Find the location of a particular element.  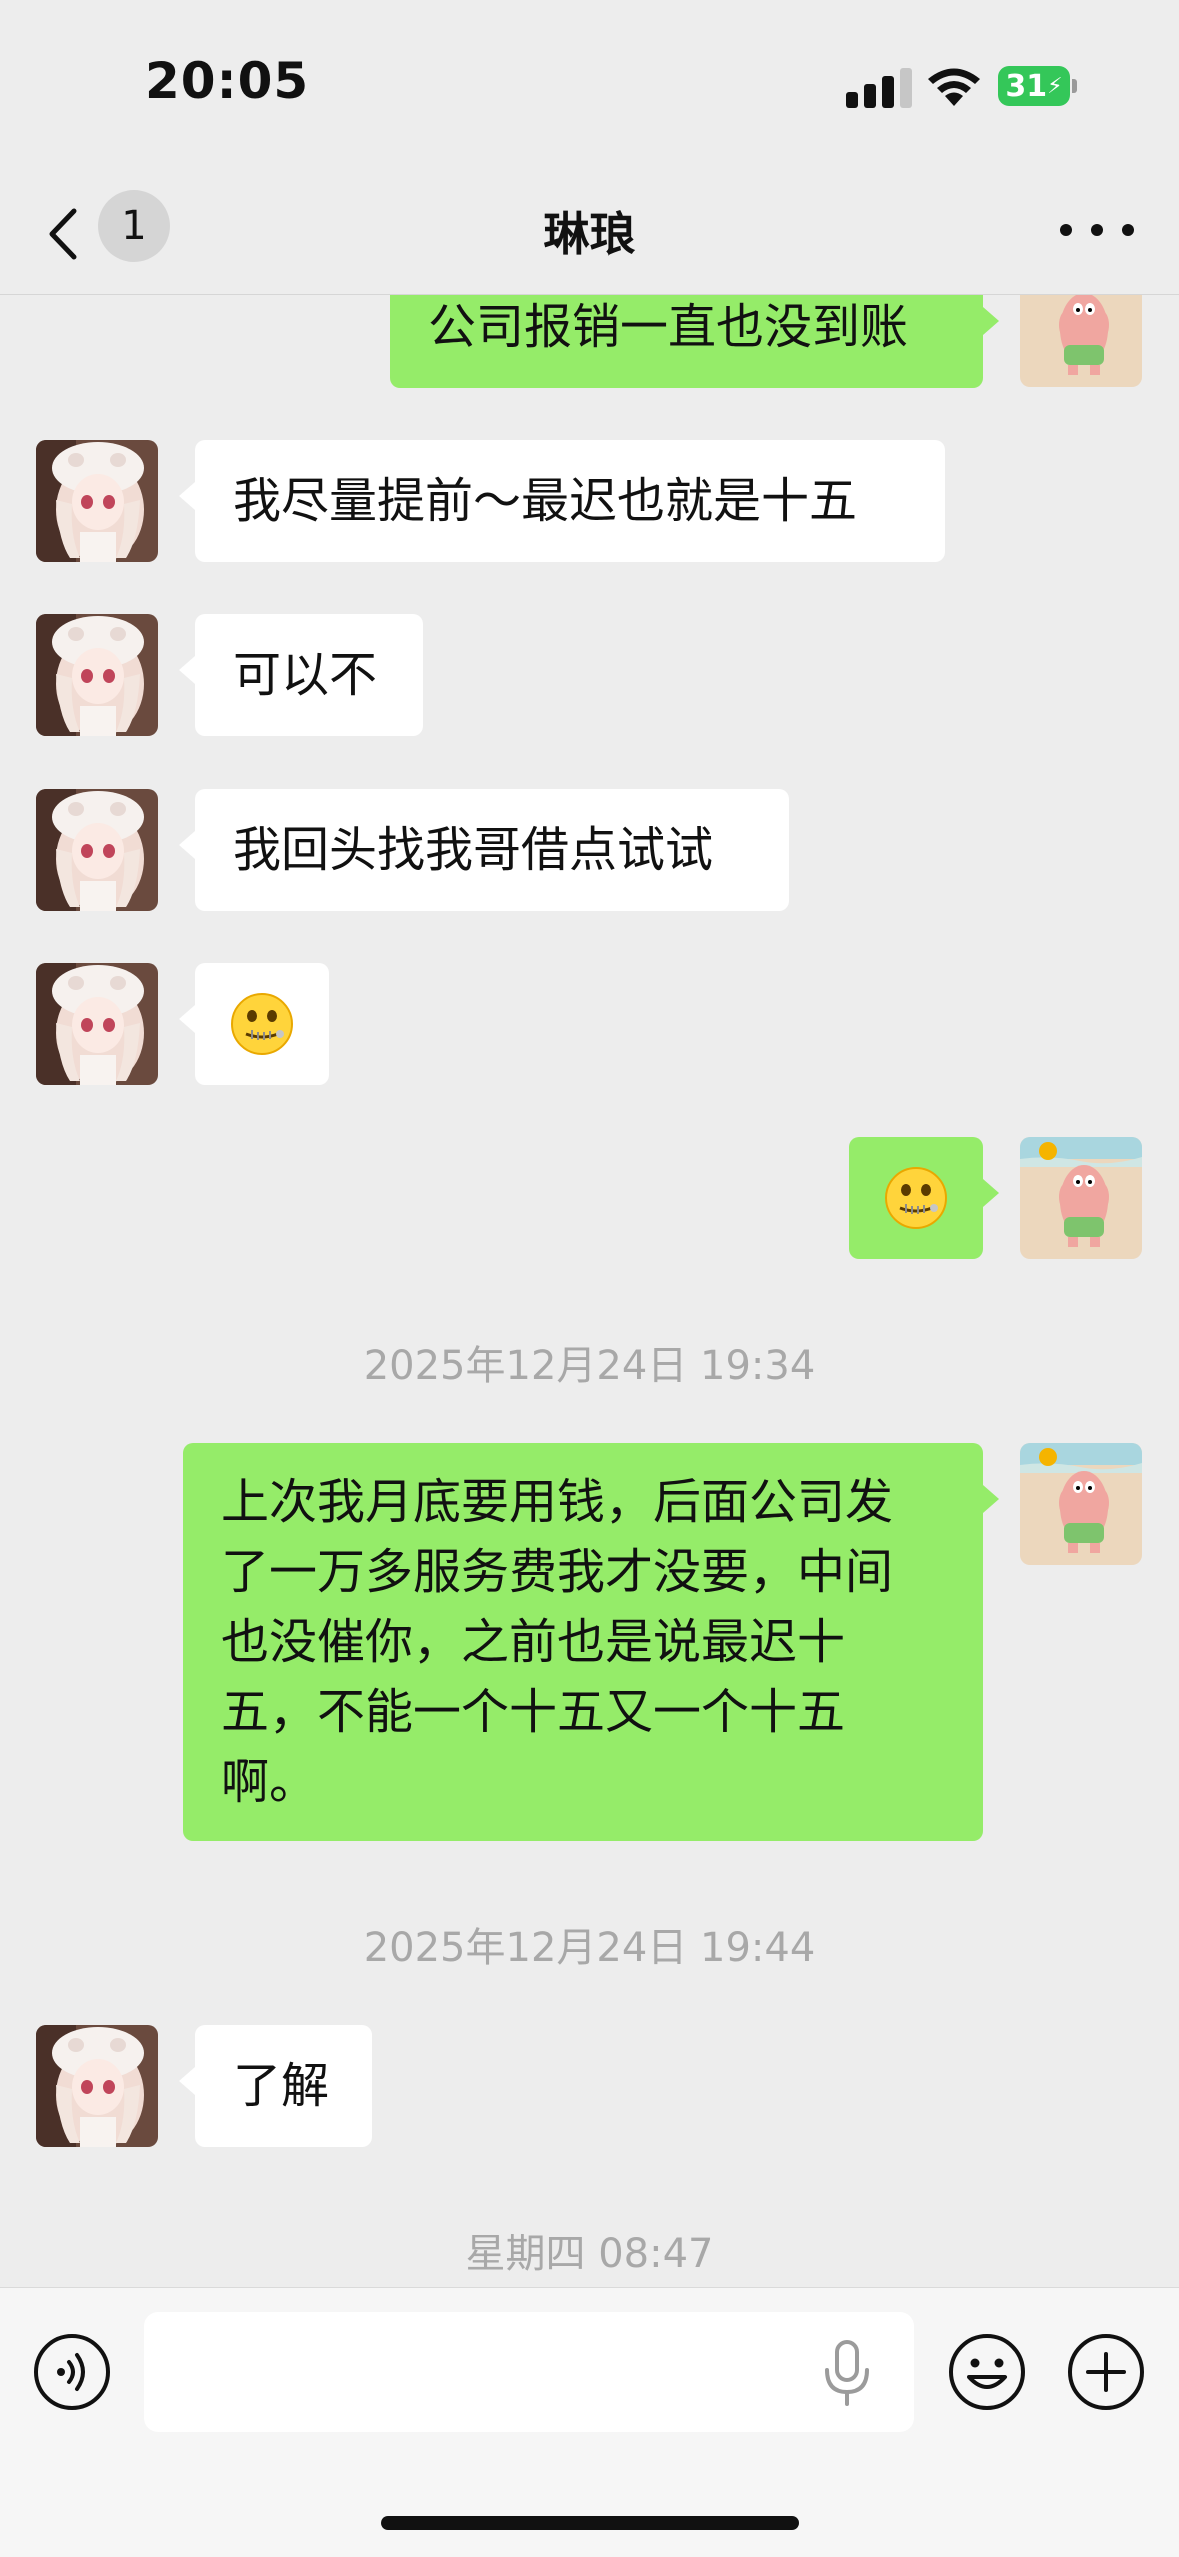

plus-icon is located at coordinates (1106, 2372).